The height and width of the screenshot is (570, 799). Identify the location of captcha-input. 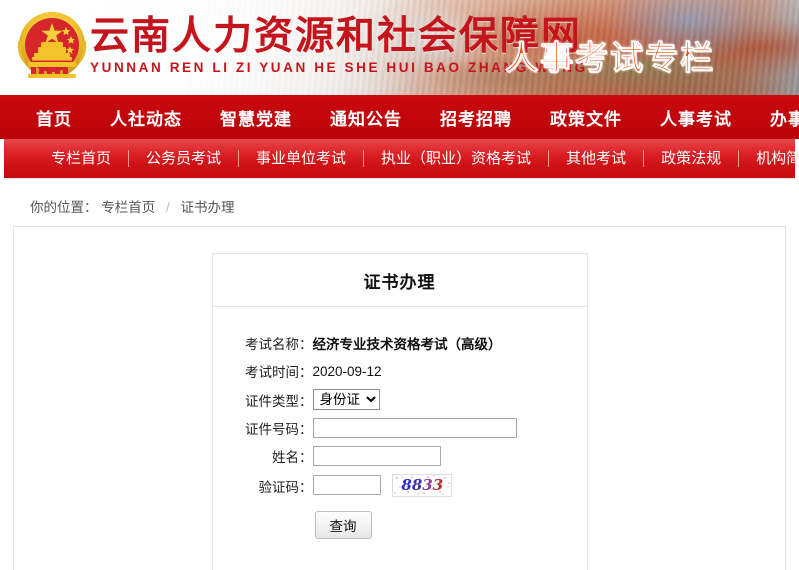
(346, 485).